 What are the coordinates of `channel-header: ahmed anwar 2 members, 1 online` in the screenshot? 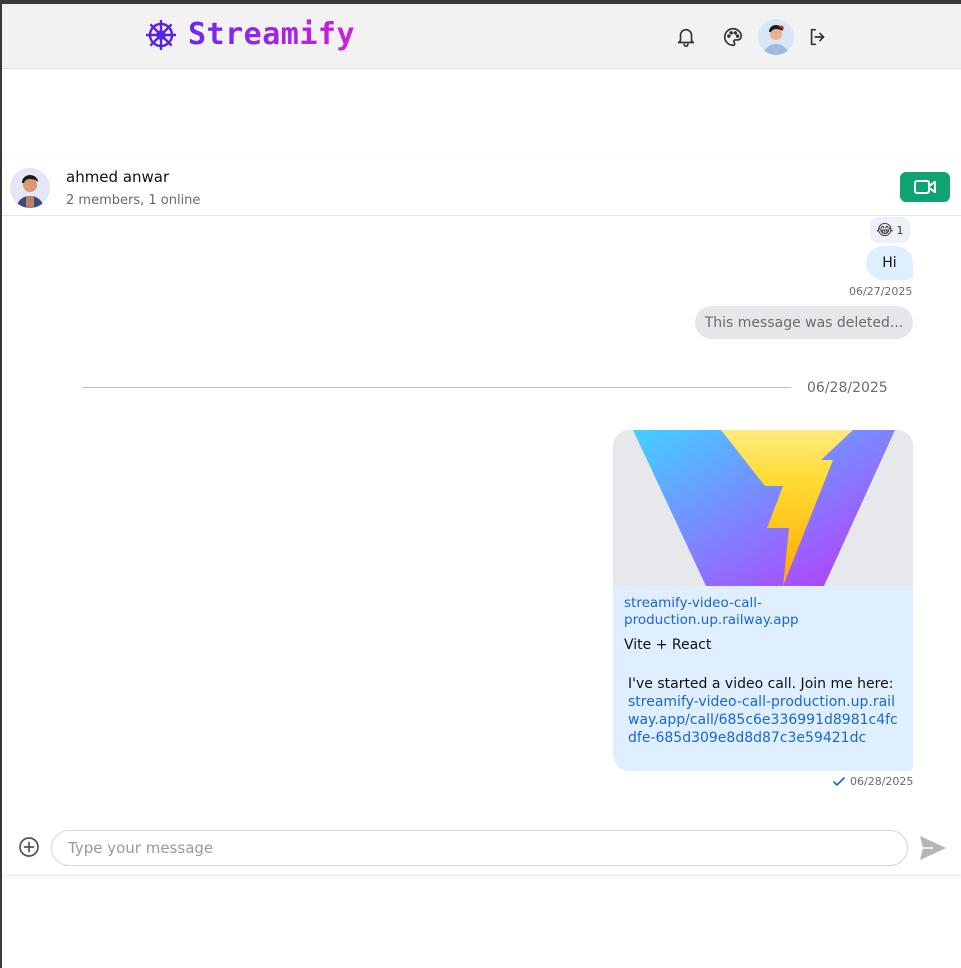 It's located at (481, 187).